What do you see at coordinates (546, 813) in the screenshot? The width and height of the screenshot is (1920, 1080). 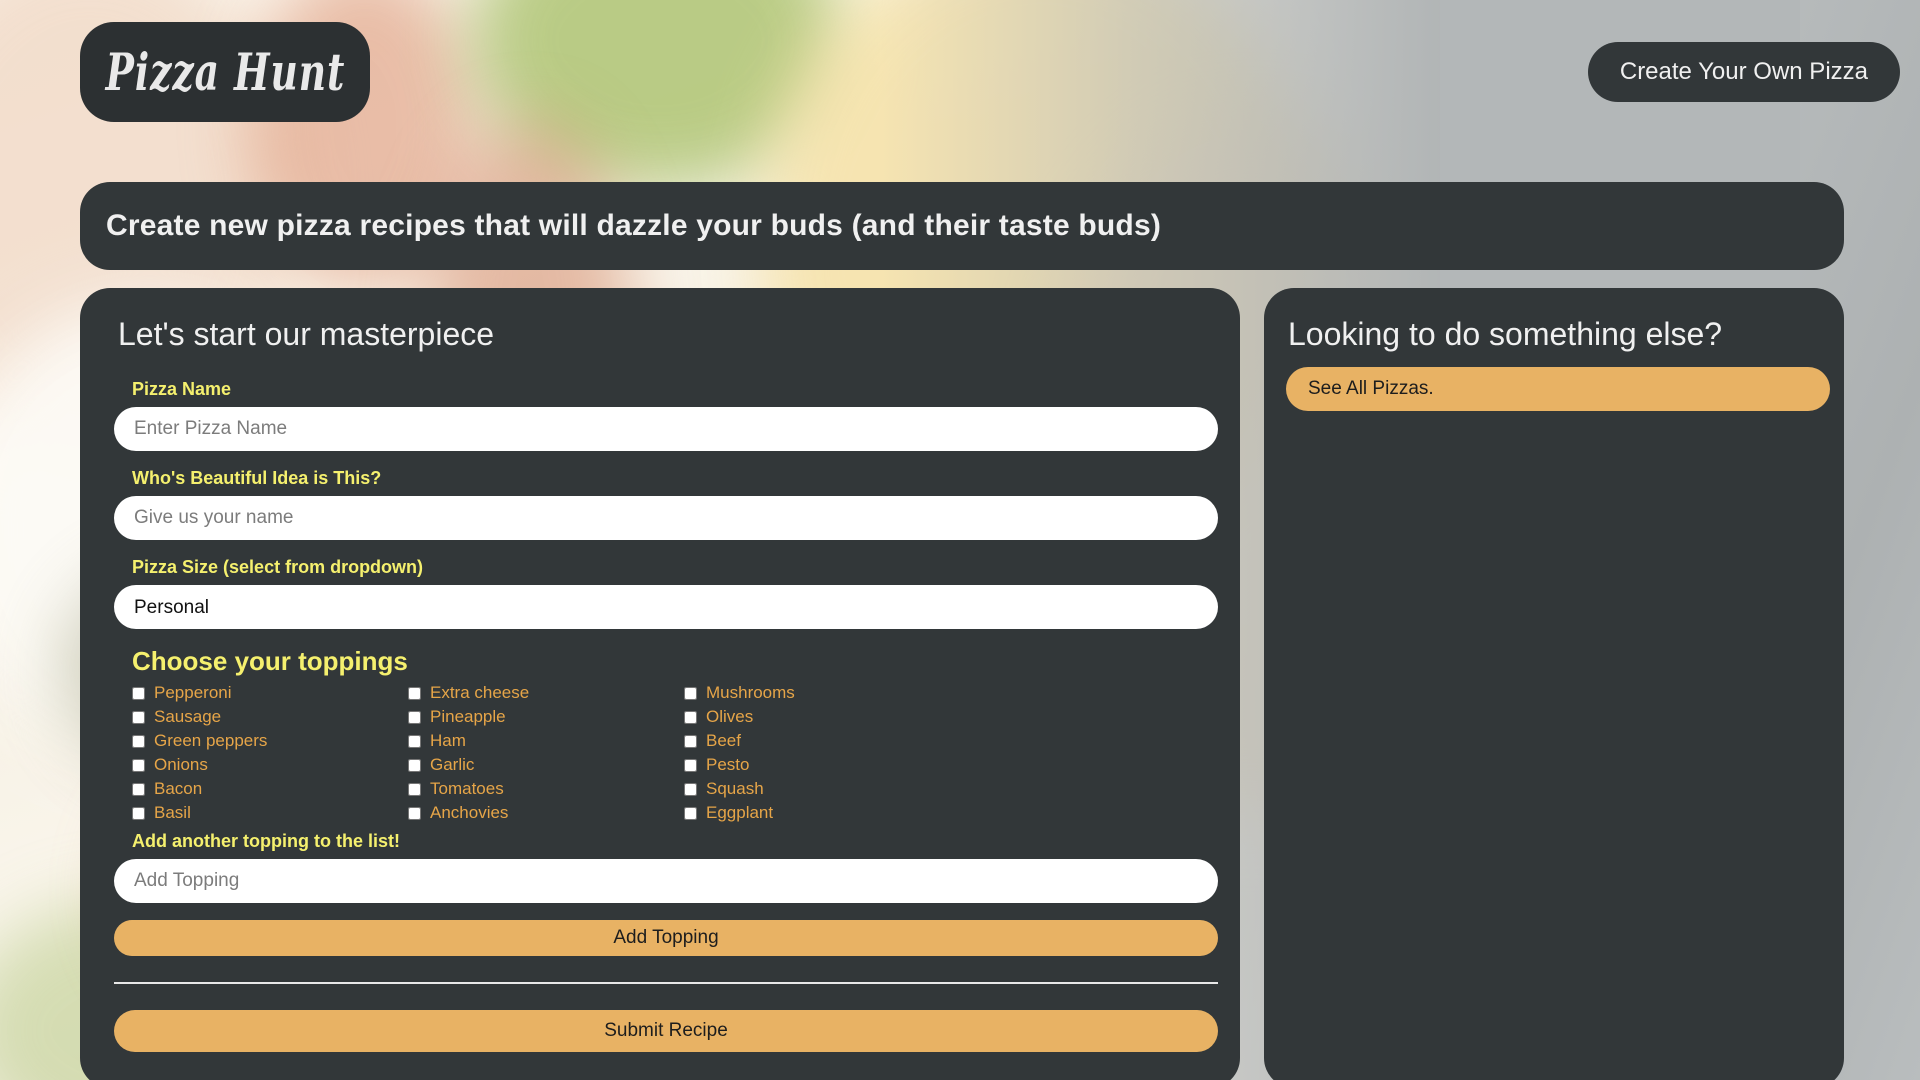 I see `topping-row: Anchovies` at bounding box center [546, 813].